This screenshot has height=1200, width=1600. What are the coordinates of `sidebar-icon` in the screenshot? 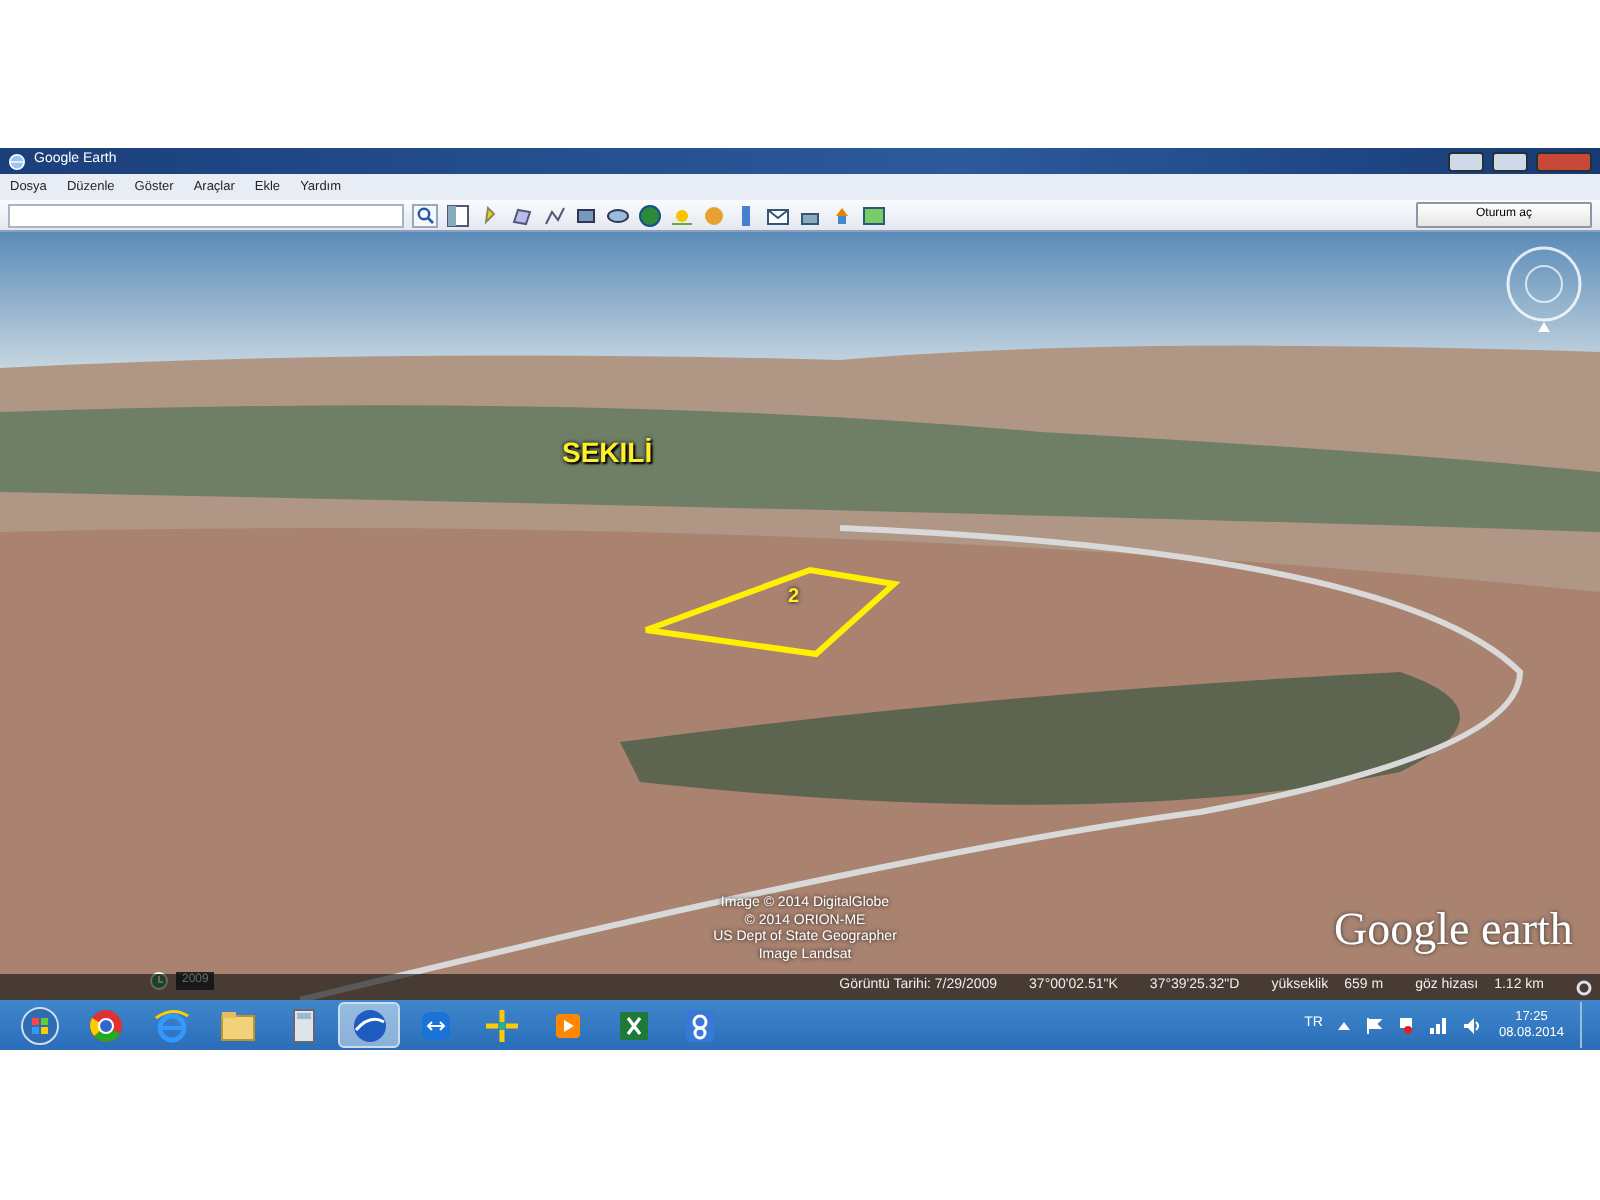 It's located at (458, 215).